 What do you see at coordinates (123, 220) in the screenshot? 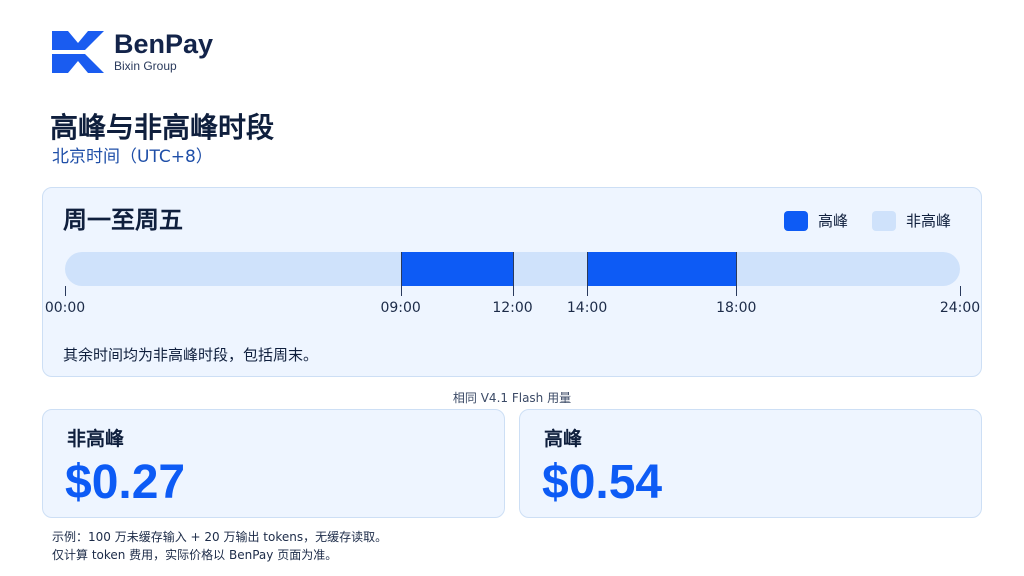
I see `schedule-title: 周一至周五` at bounding box center [123, 220].